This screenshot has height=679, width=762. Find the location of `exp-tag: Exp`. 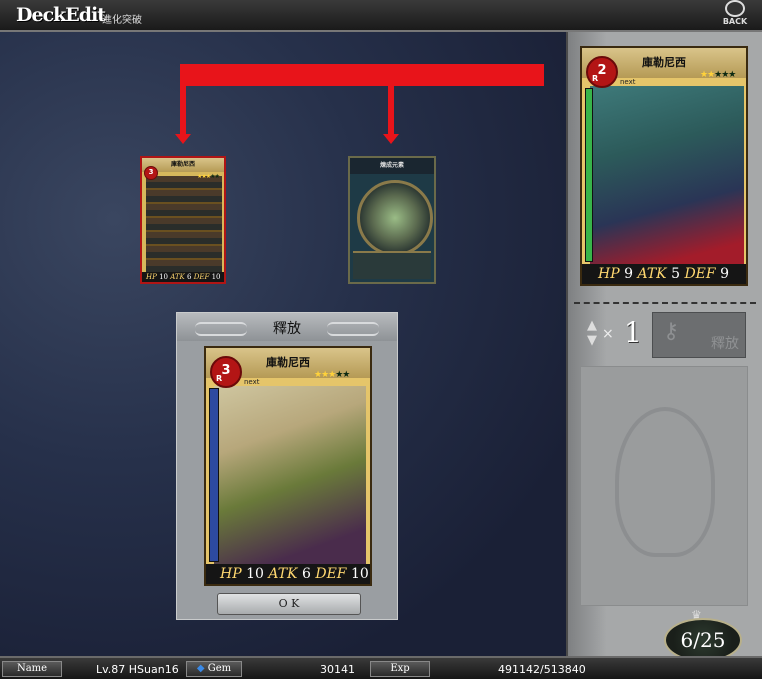

exp-tag: Exp is located at coordinates (400, 669).